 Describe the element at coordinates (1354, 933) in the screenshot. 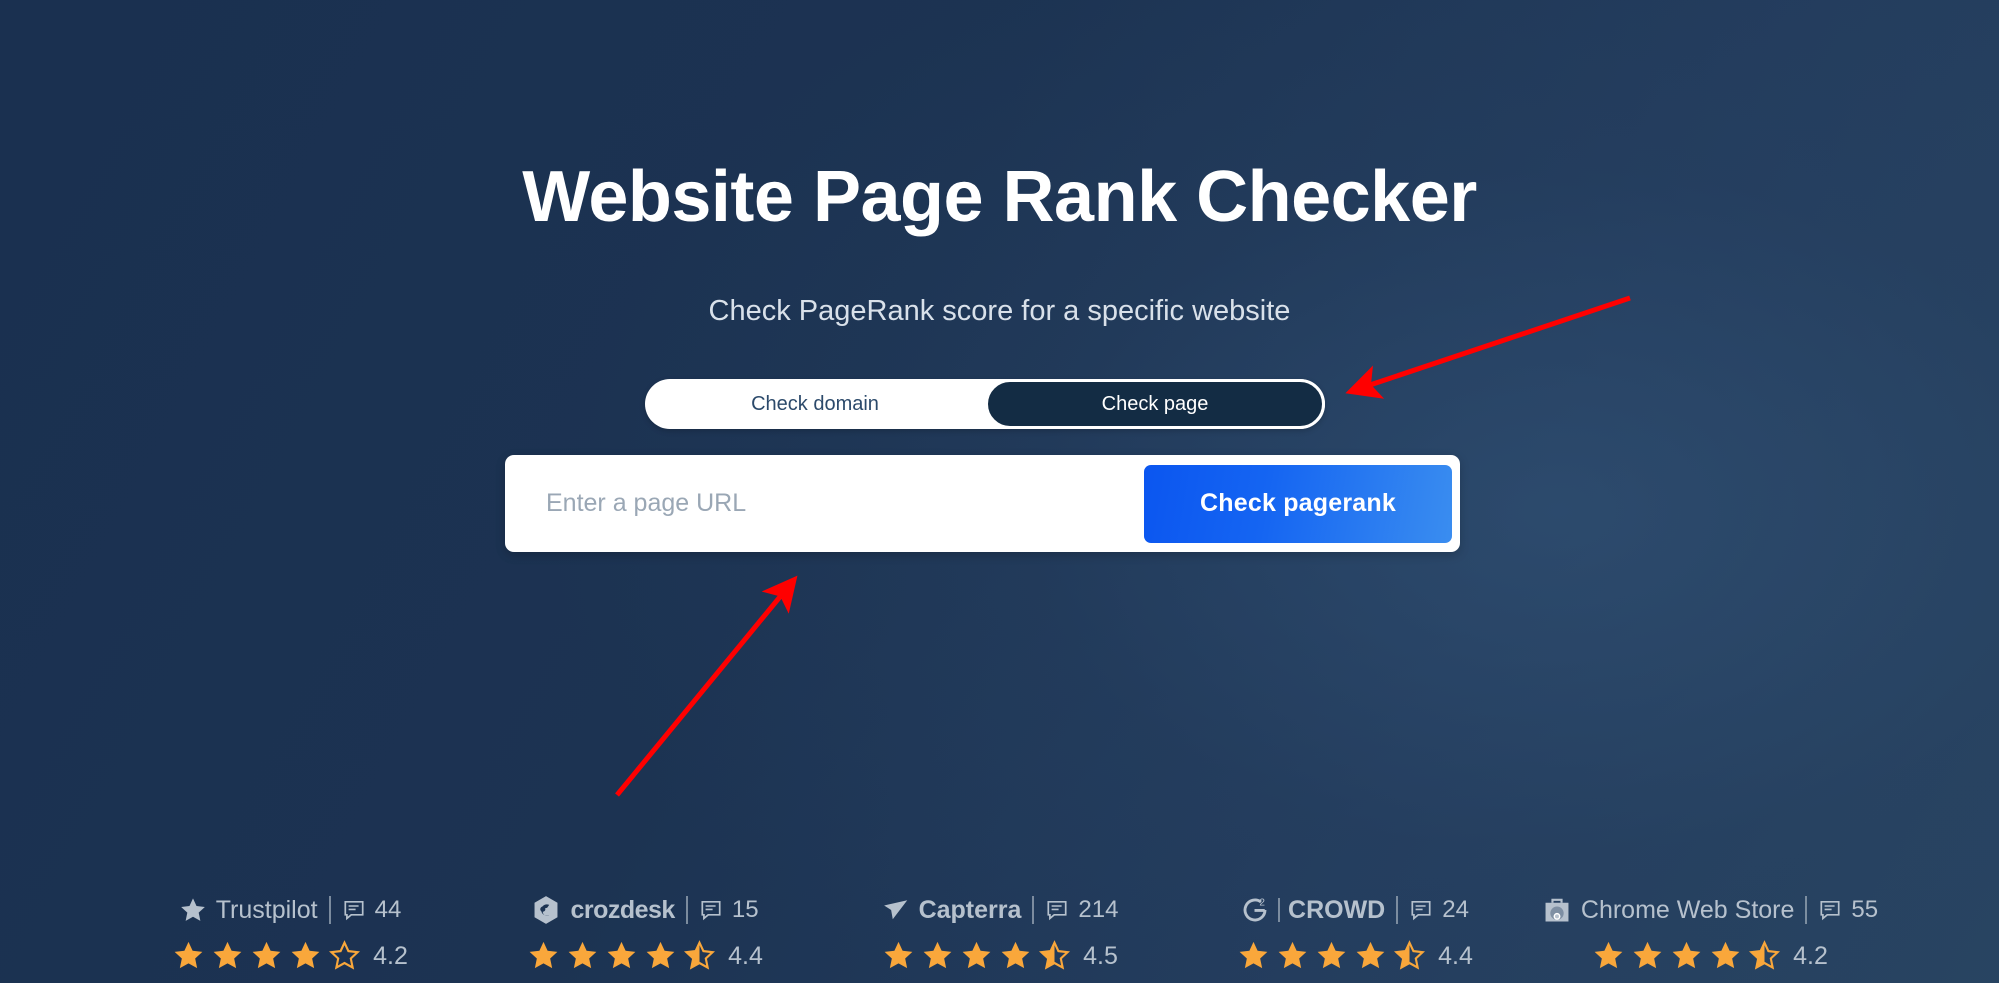

I see `review-badge-g2crowd: 2 CROWD 24 4.4` at that location.